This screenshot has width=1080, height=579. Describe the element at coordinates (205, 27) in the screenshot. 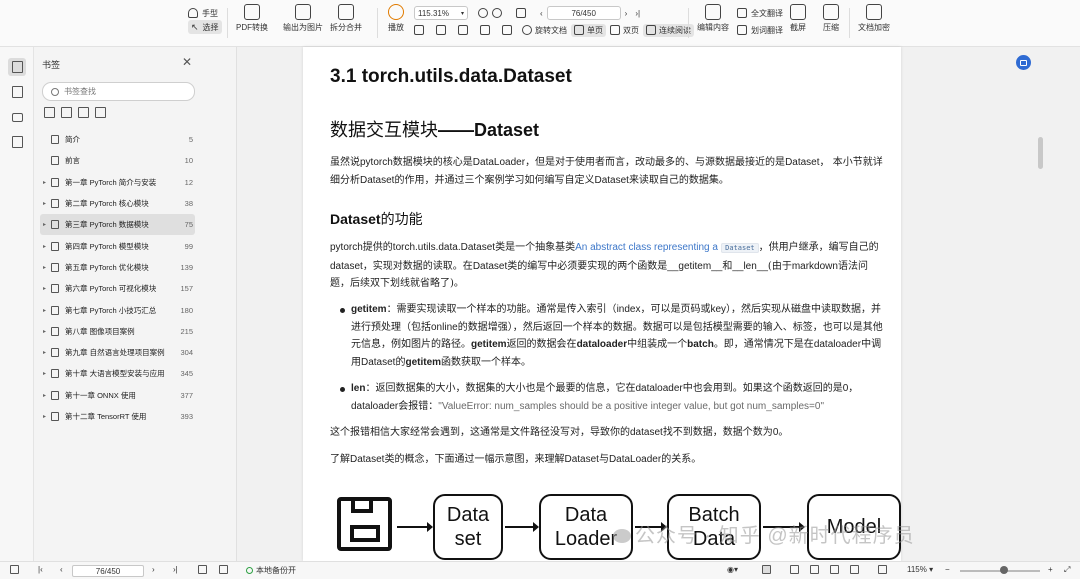

I see `select-tool-button: ↖ 选择` at that location.